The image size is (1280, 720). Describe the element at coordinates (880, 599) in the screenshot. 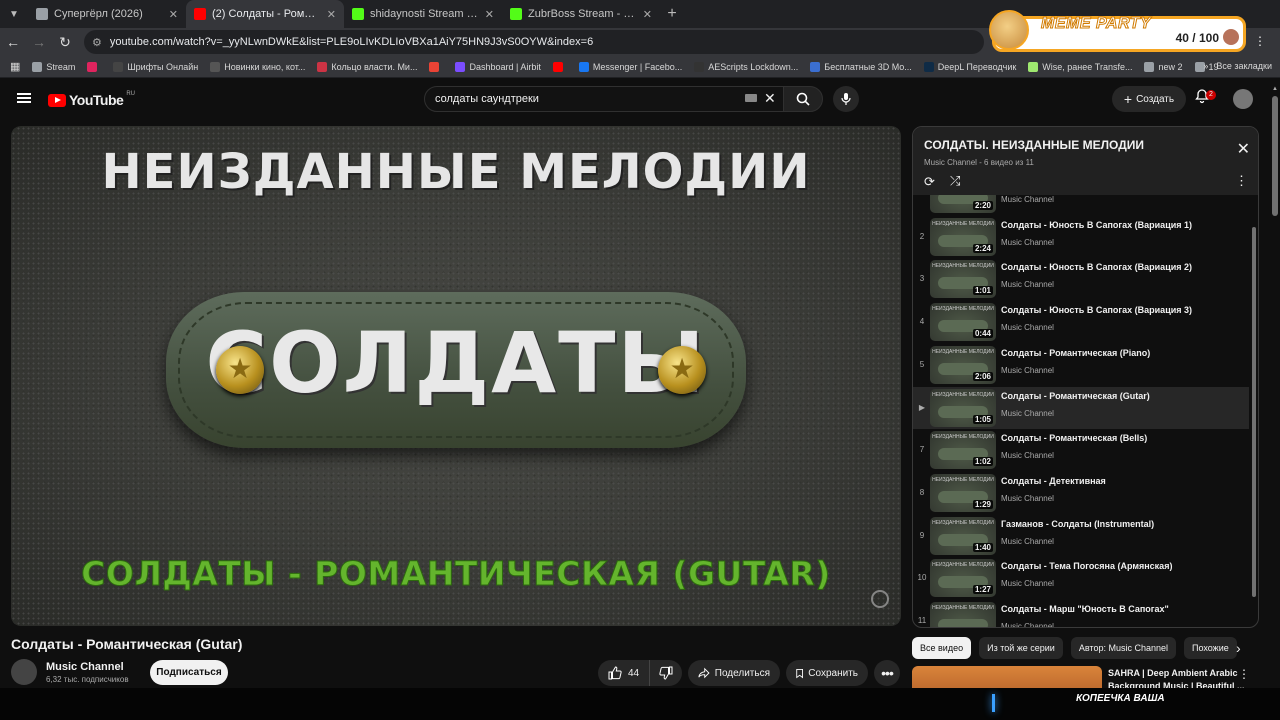

I see `channel-watermark-icon` at that location.